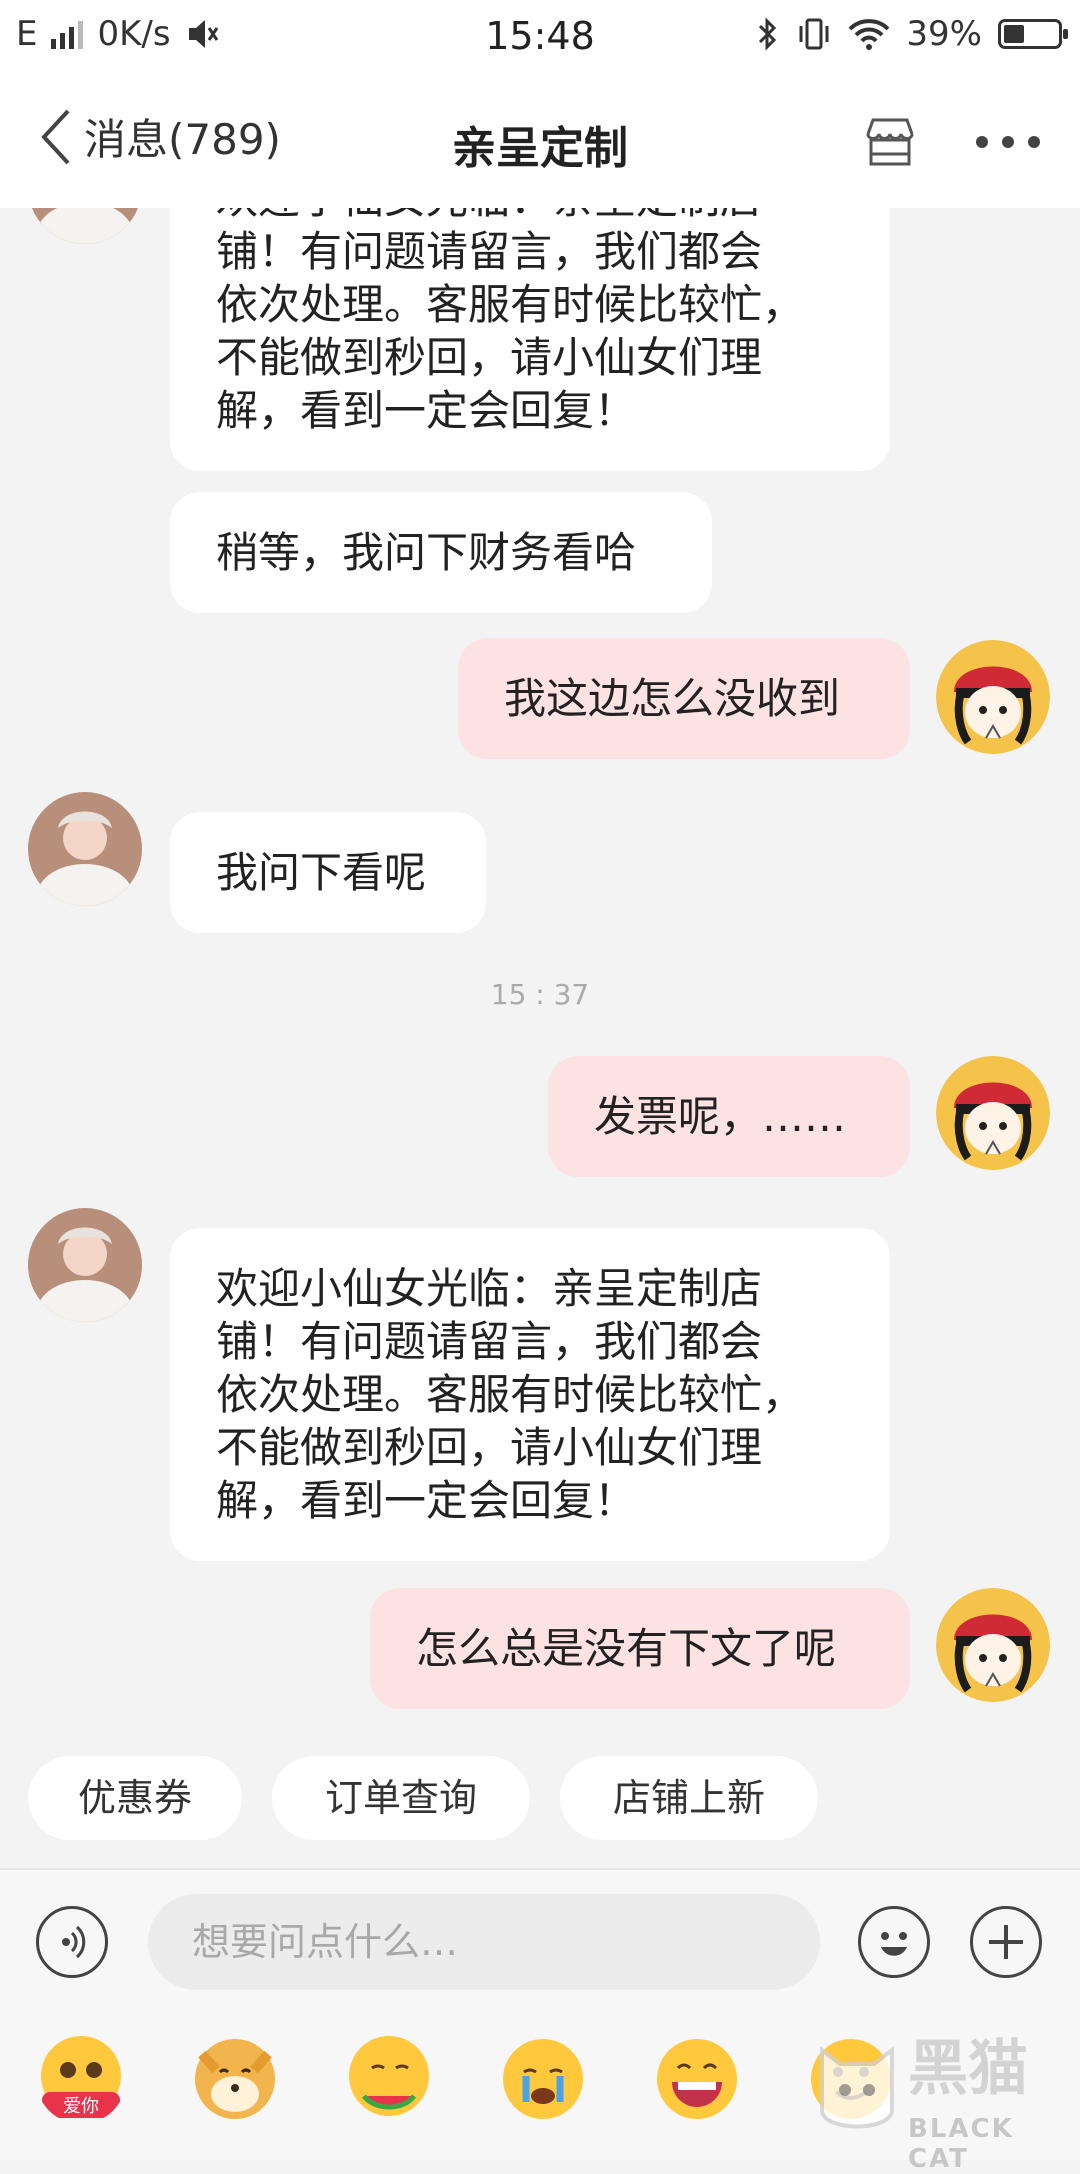 This screenshot has width=1080, height=2174. Describe the element at coordinates (543, 2079) in the screenshot. I see `crying-emoji-icon` at that location.